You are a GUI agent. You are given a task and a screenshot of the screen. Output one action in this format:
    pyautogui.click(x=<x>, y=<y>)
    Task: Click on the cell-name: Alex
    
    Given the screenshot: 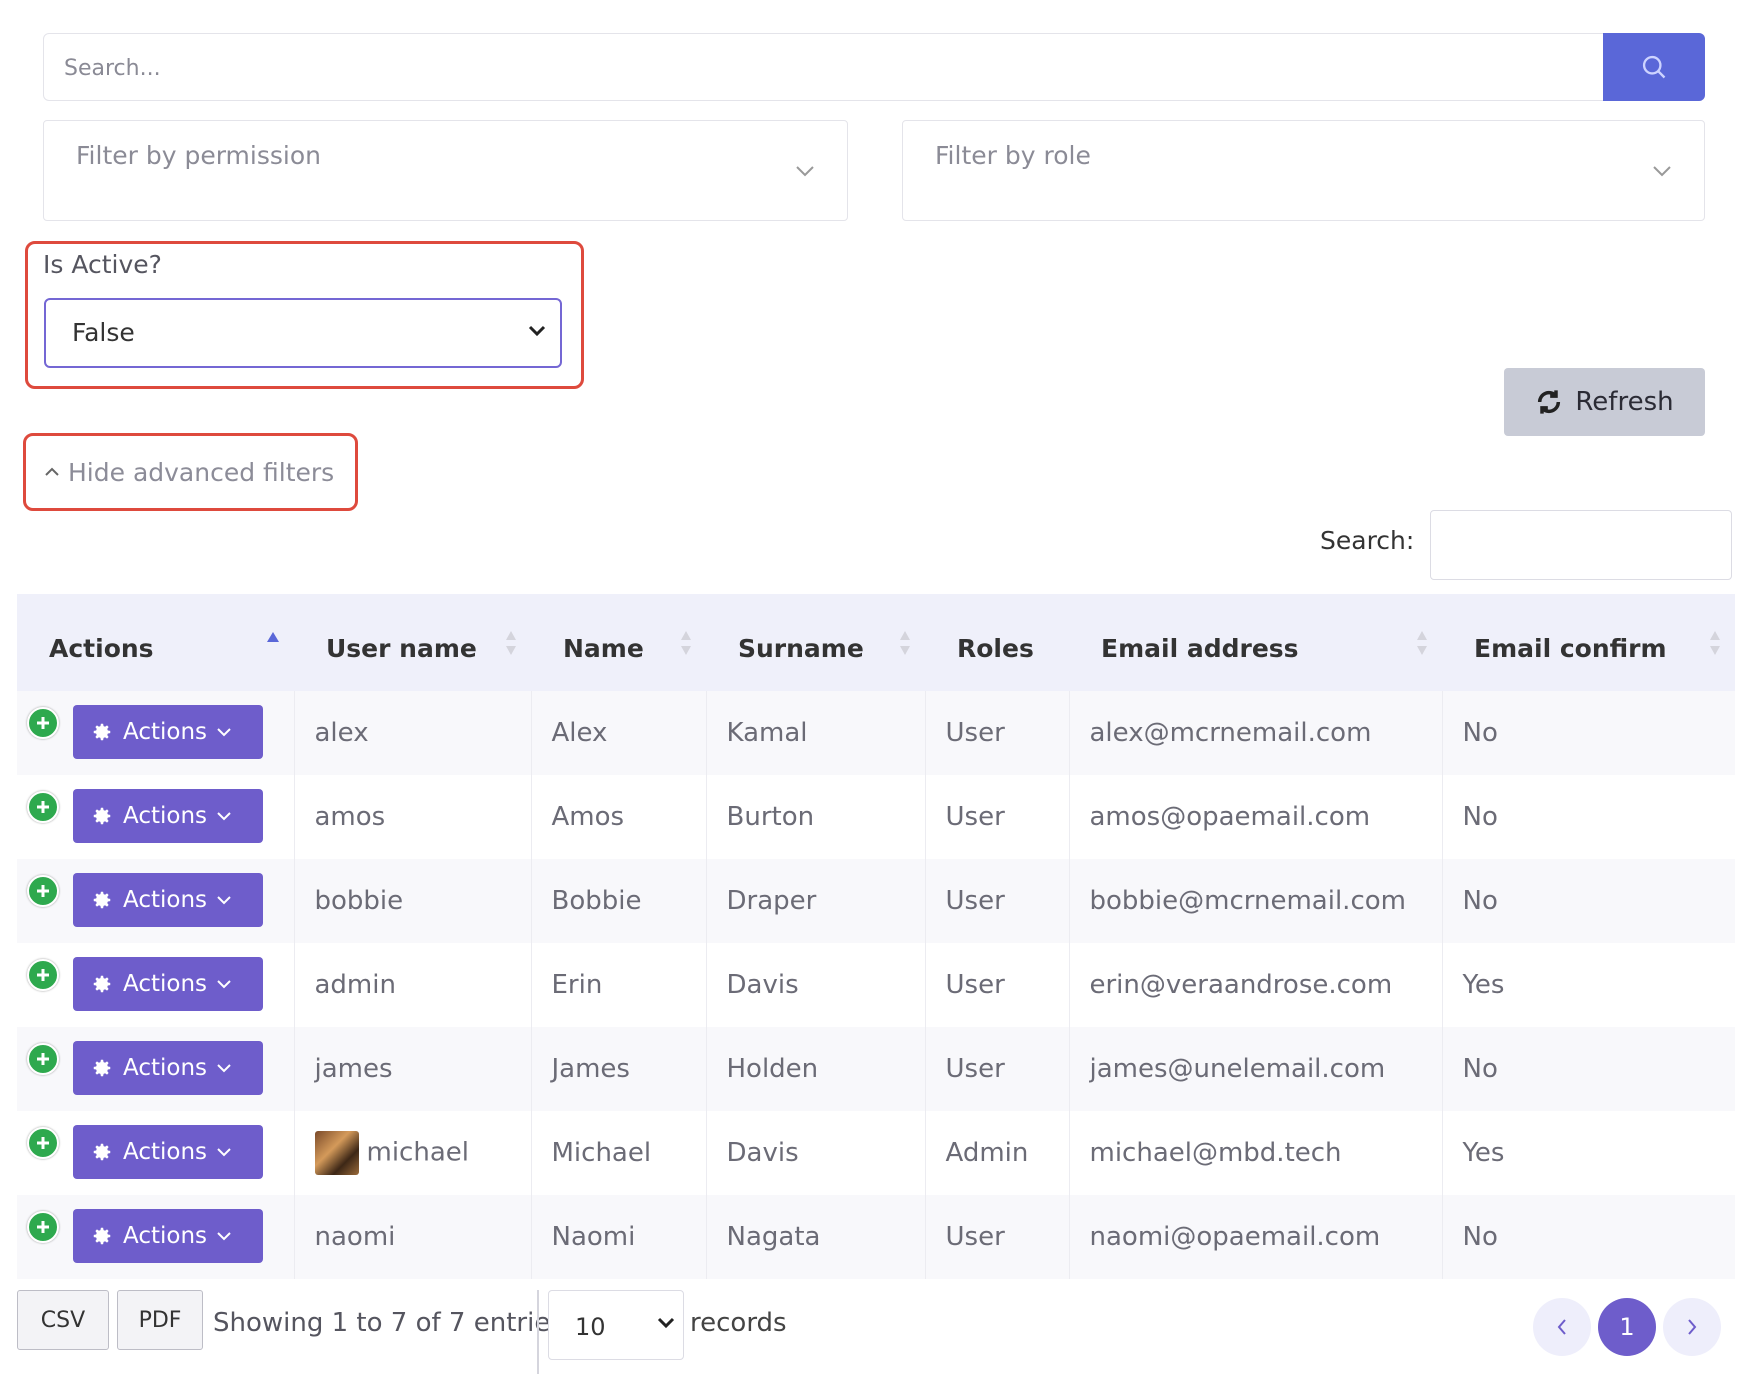 What is the action you would take?
    pyautogui.click(x=619, y=733)
    